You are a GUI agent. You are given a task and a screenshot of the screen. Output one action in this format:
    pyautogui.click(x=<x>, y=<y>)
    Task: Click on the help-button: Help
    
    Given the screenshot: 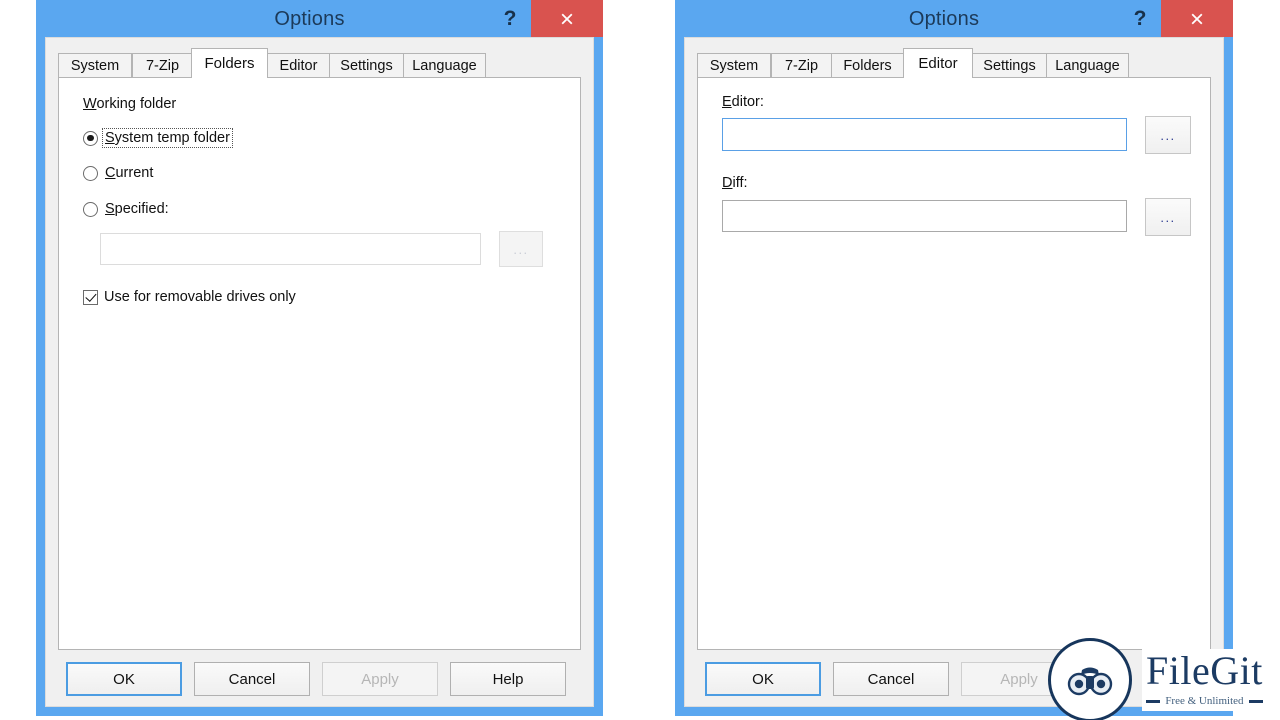 What is the action you would take?
    pyautogui.click(x=508, y=679)
    